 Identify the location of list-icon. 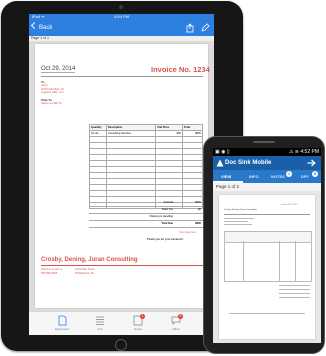
(100, 320).